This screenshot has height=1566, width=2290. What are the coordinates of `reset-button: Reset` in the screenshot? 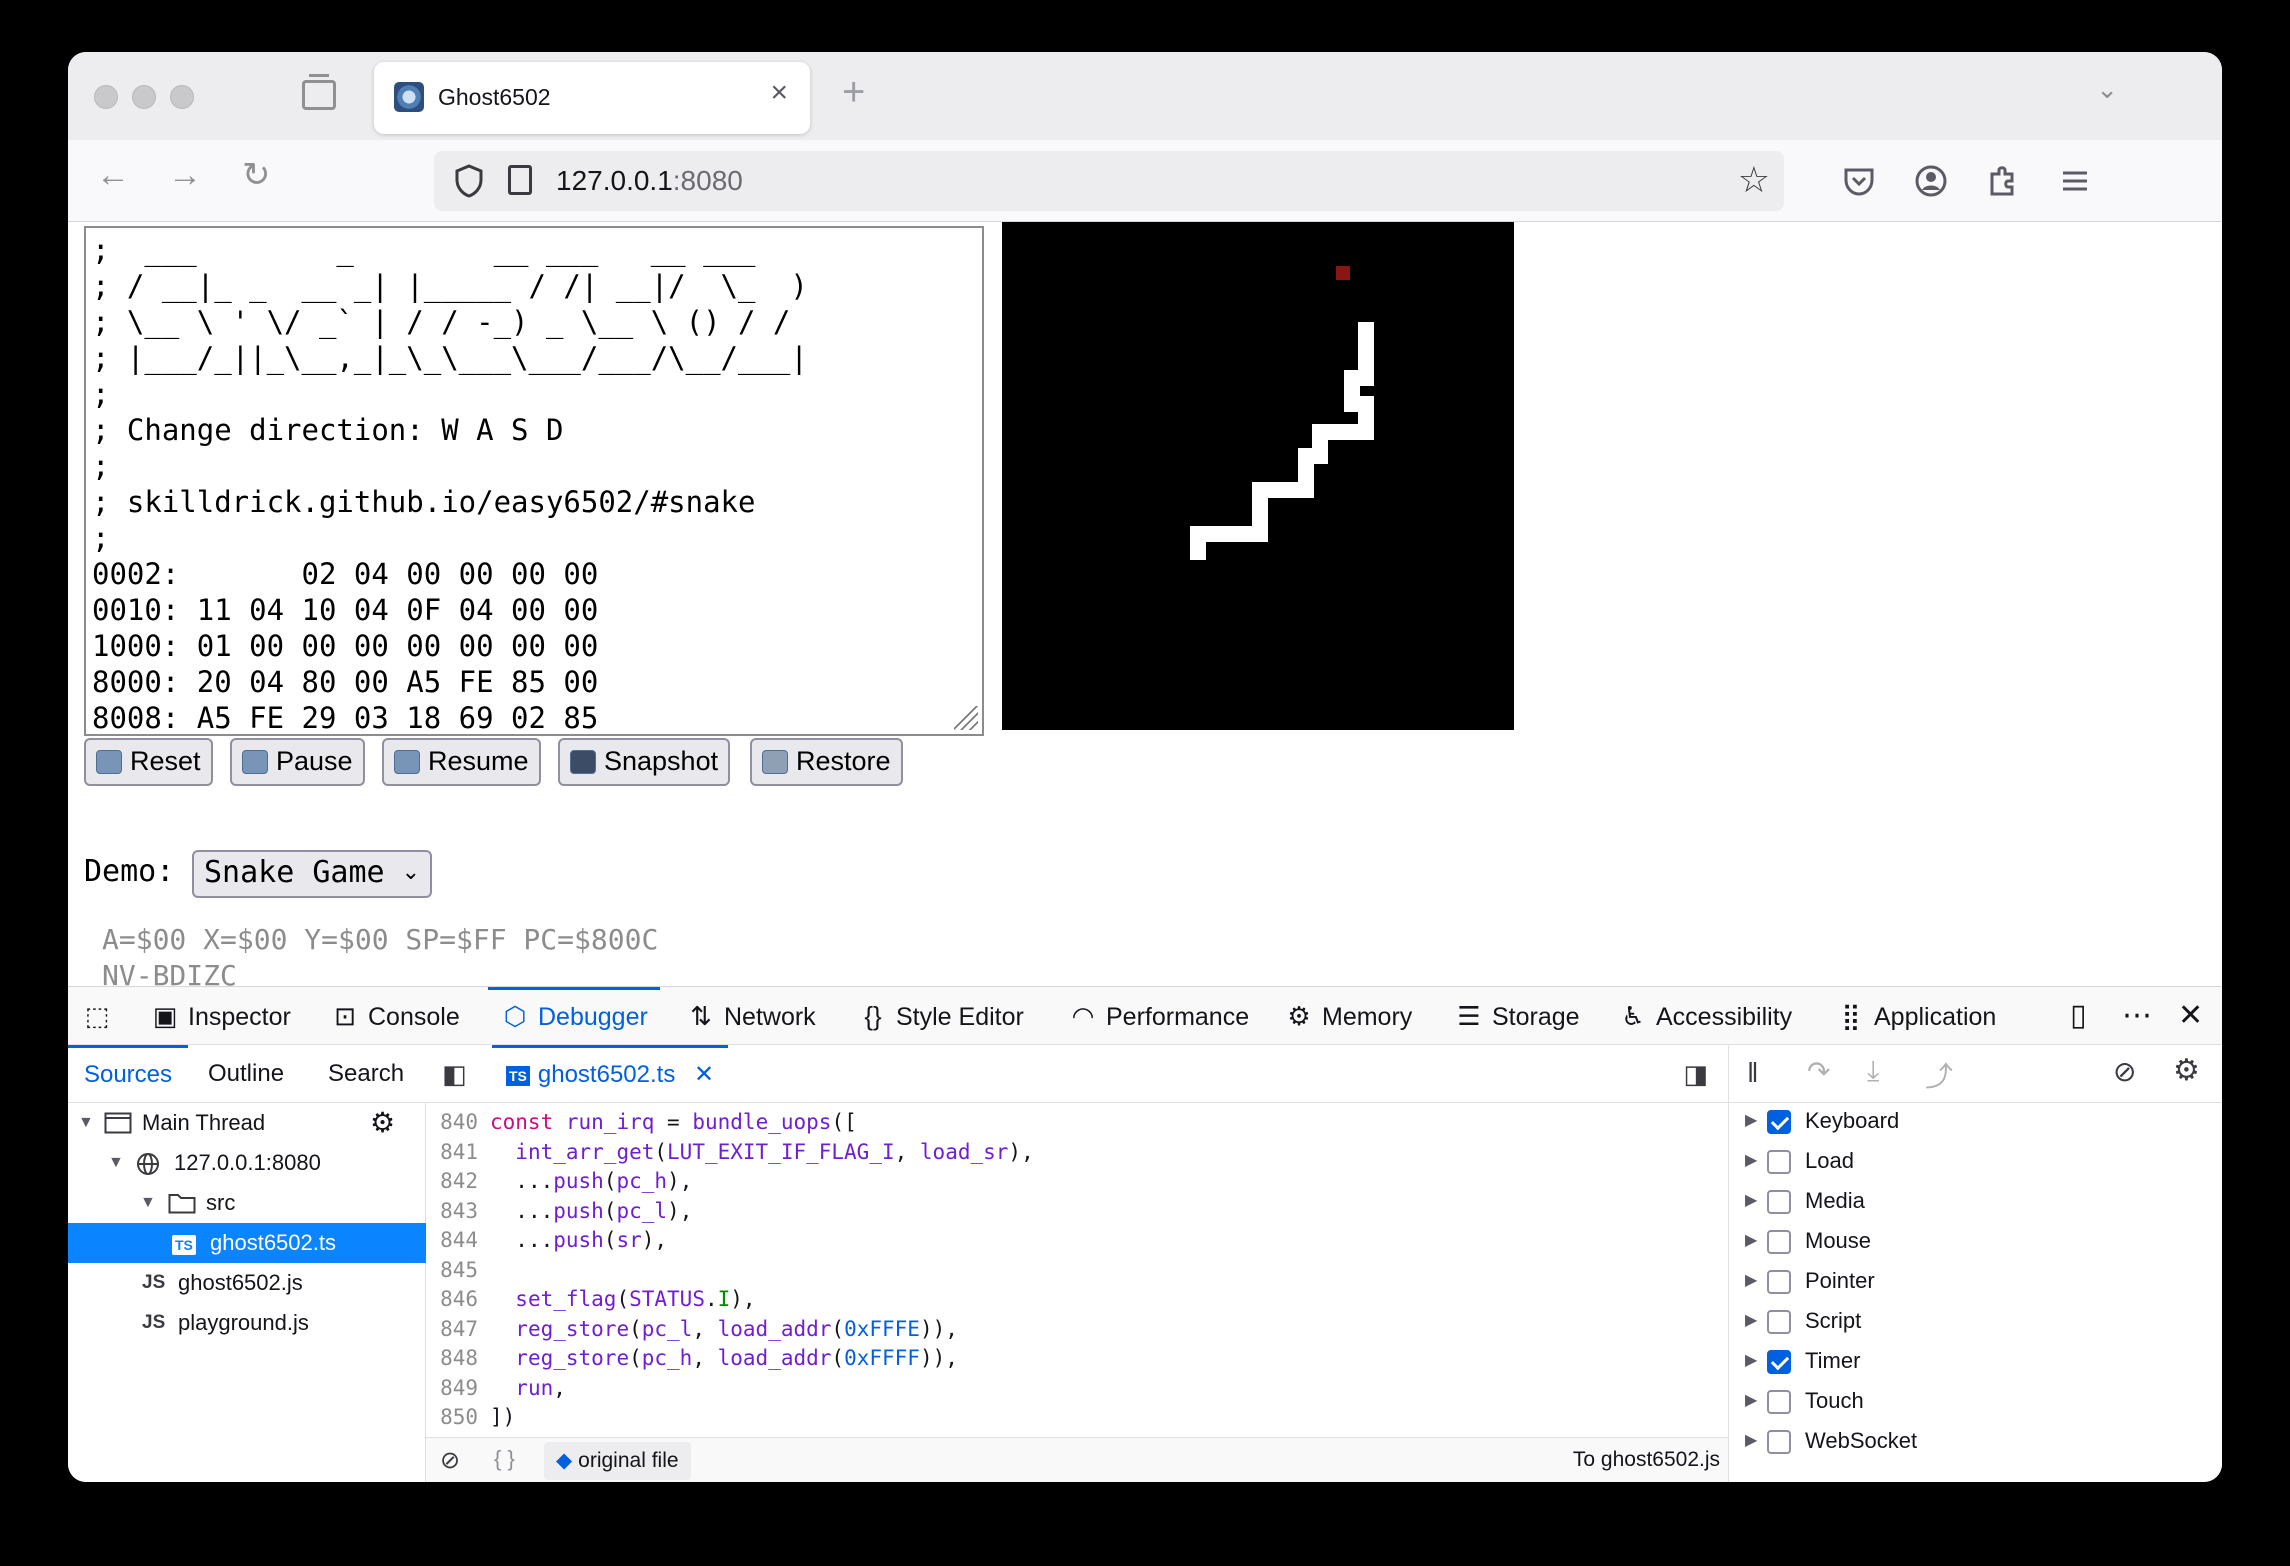 It's located at (148, 762).